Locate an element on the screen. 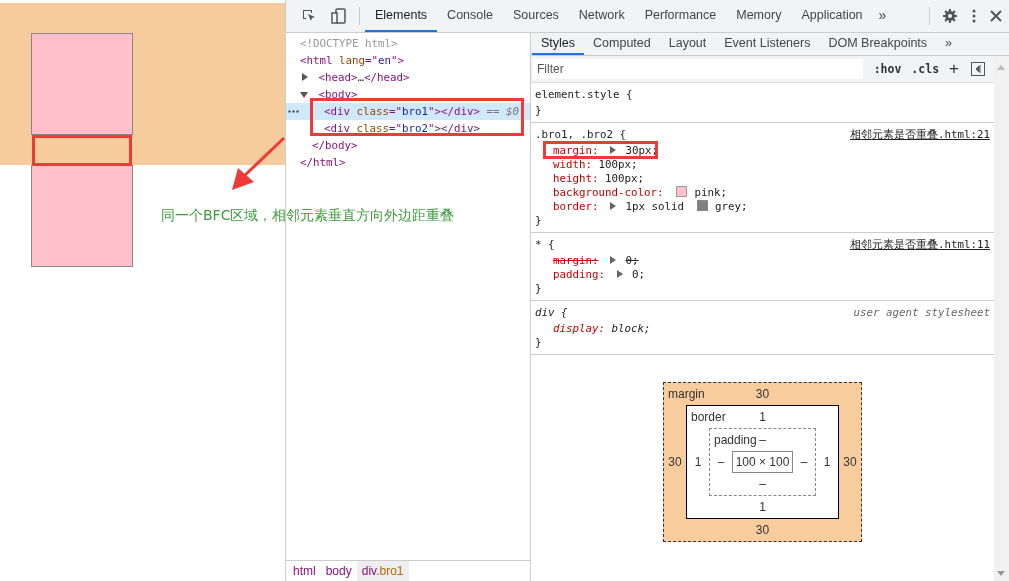  box-label: padding is located at coordinates (735, 440).